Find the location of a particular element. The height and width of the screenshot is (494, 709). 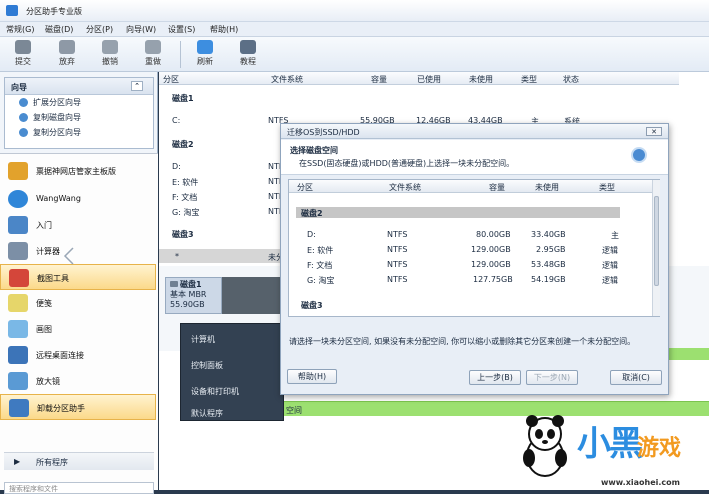

start-item-magnifier: 放大镜 is located at coordinates (78, 381).